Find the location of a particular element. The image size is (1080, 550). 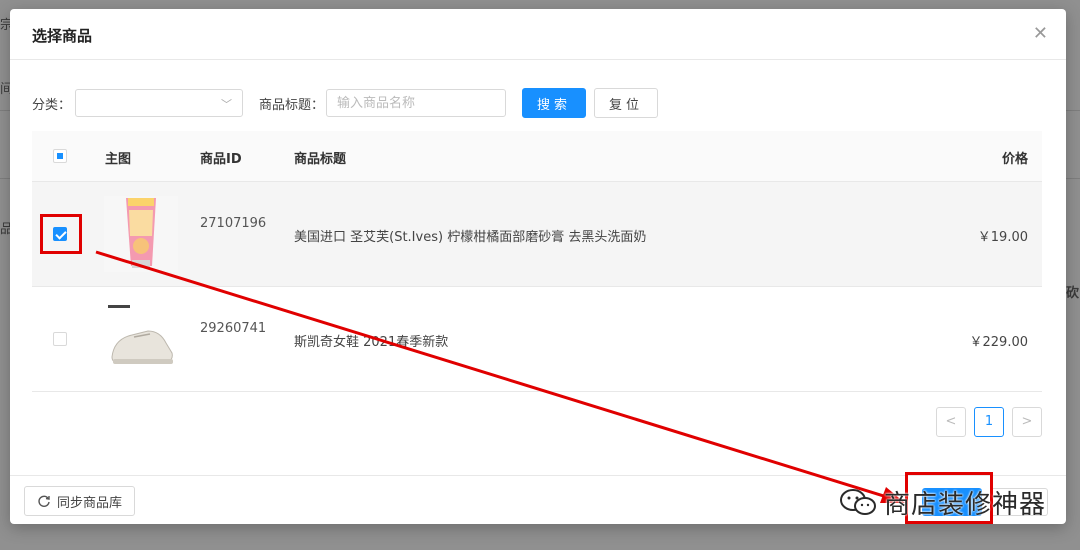

column-header-image: 主图 is located at coordinates (118, 159).